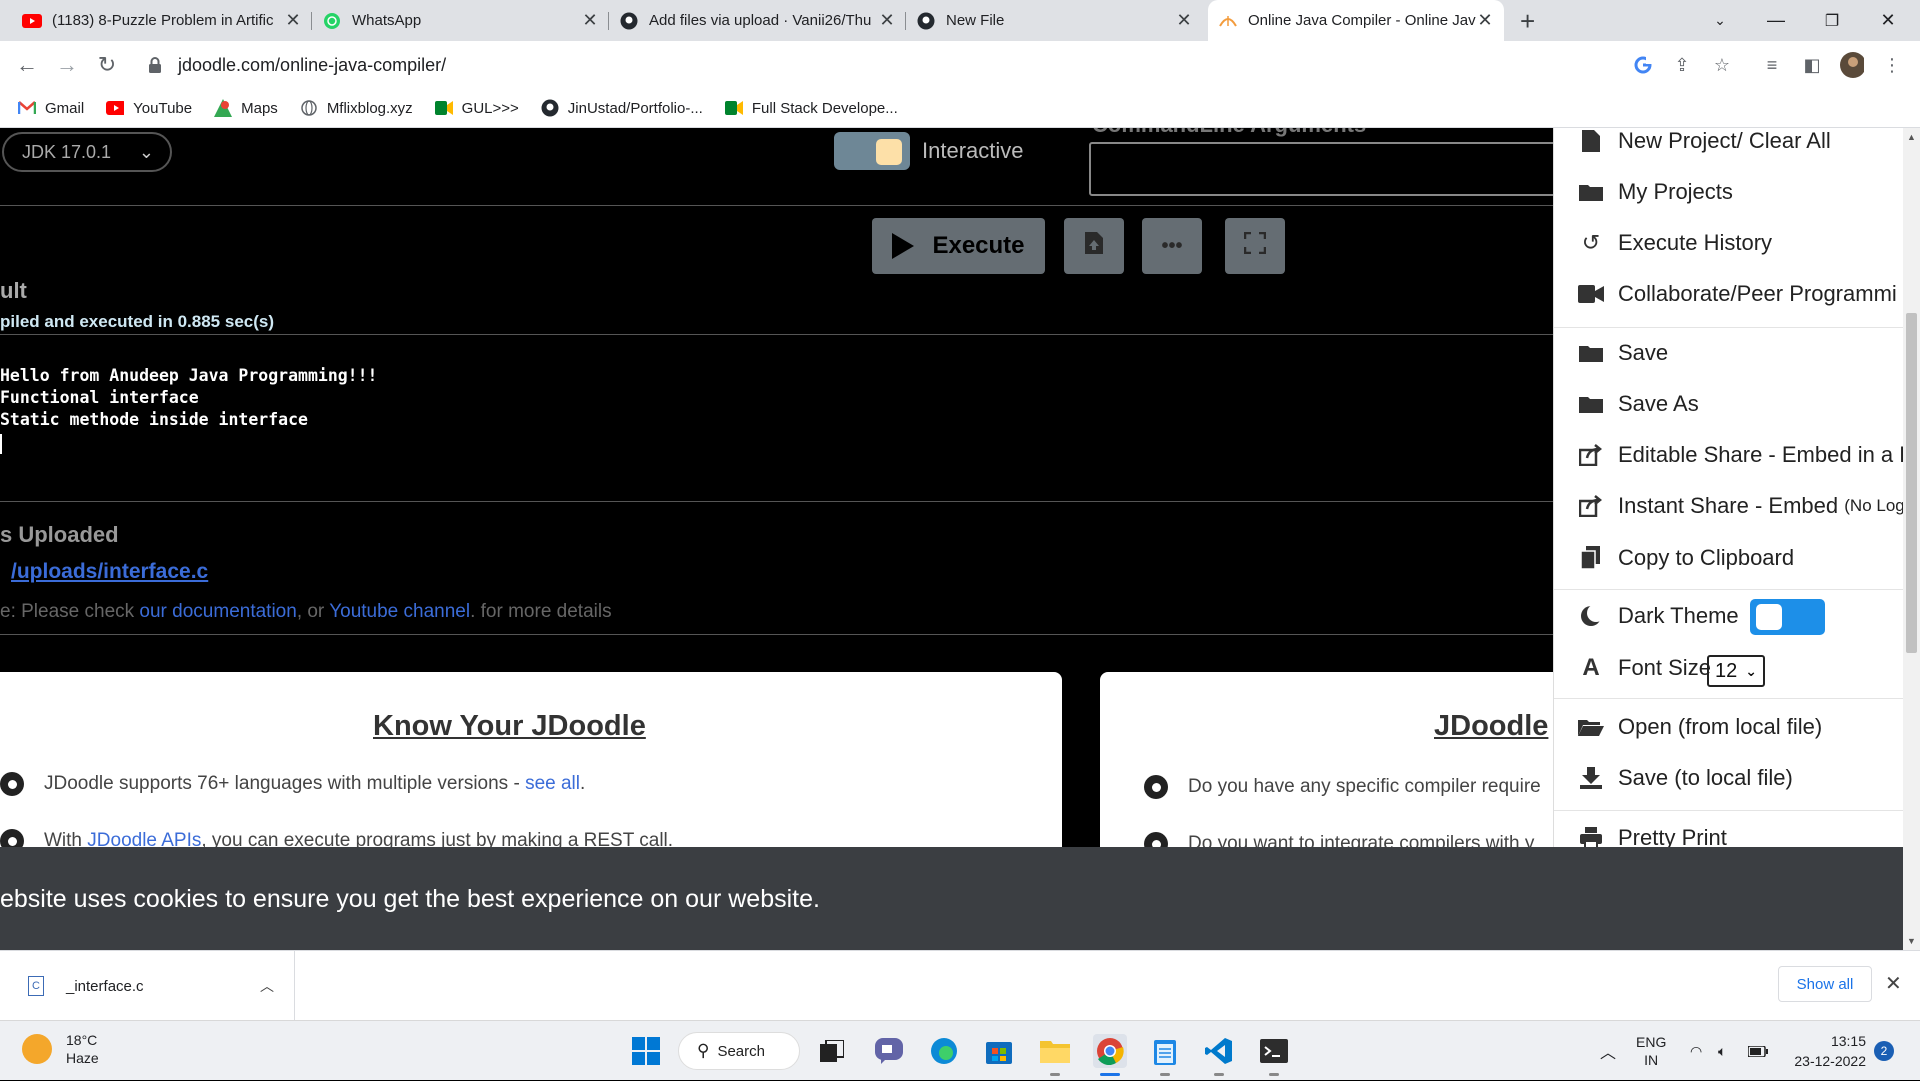 The width and height of the screenshot is (1920, 1081). I want to click on menu-collaborate: Collaborate/Peer Programmi, so click(1737, 294).